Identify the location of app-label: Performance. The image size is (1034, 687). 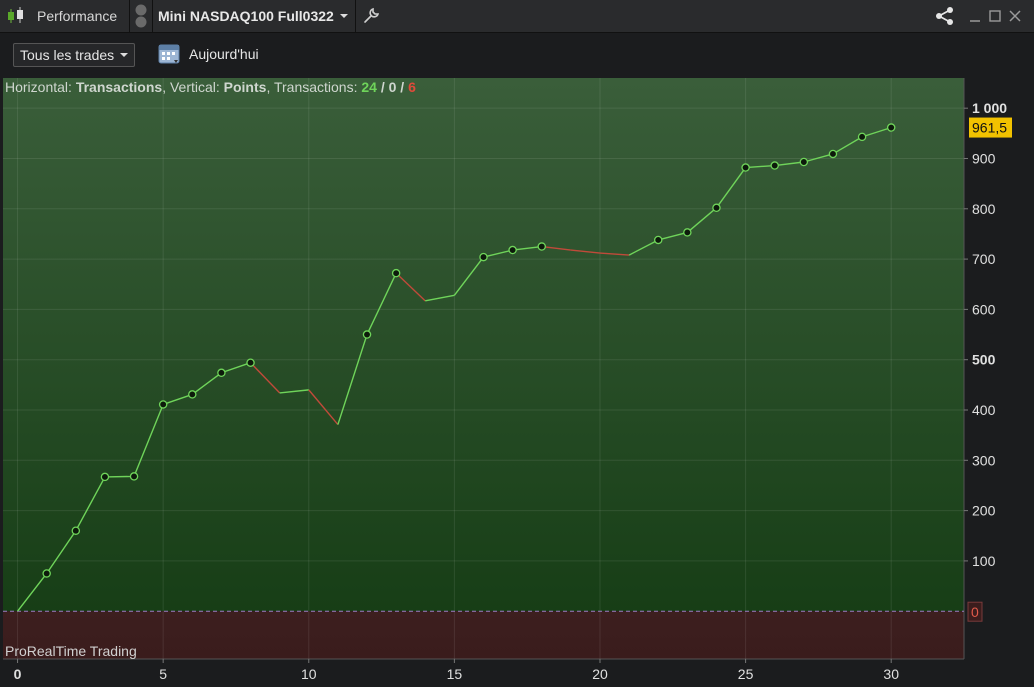
(77, 16).